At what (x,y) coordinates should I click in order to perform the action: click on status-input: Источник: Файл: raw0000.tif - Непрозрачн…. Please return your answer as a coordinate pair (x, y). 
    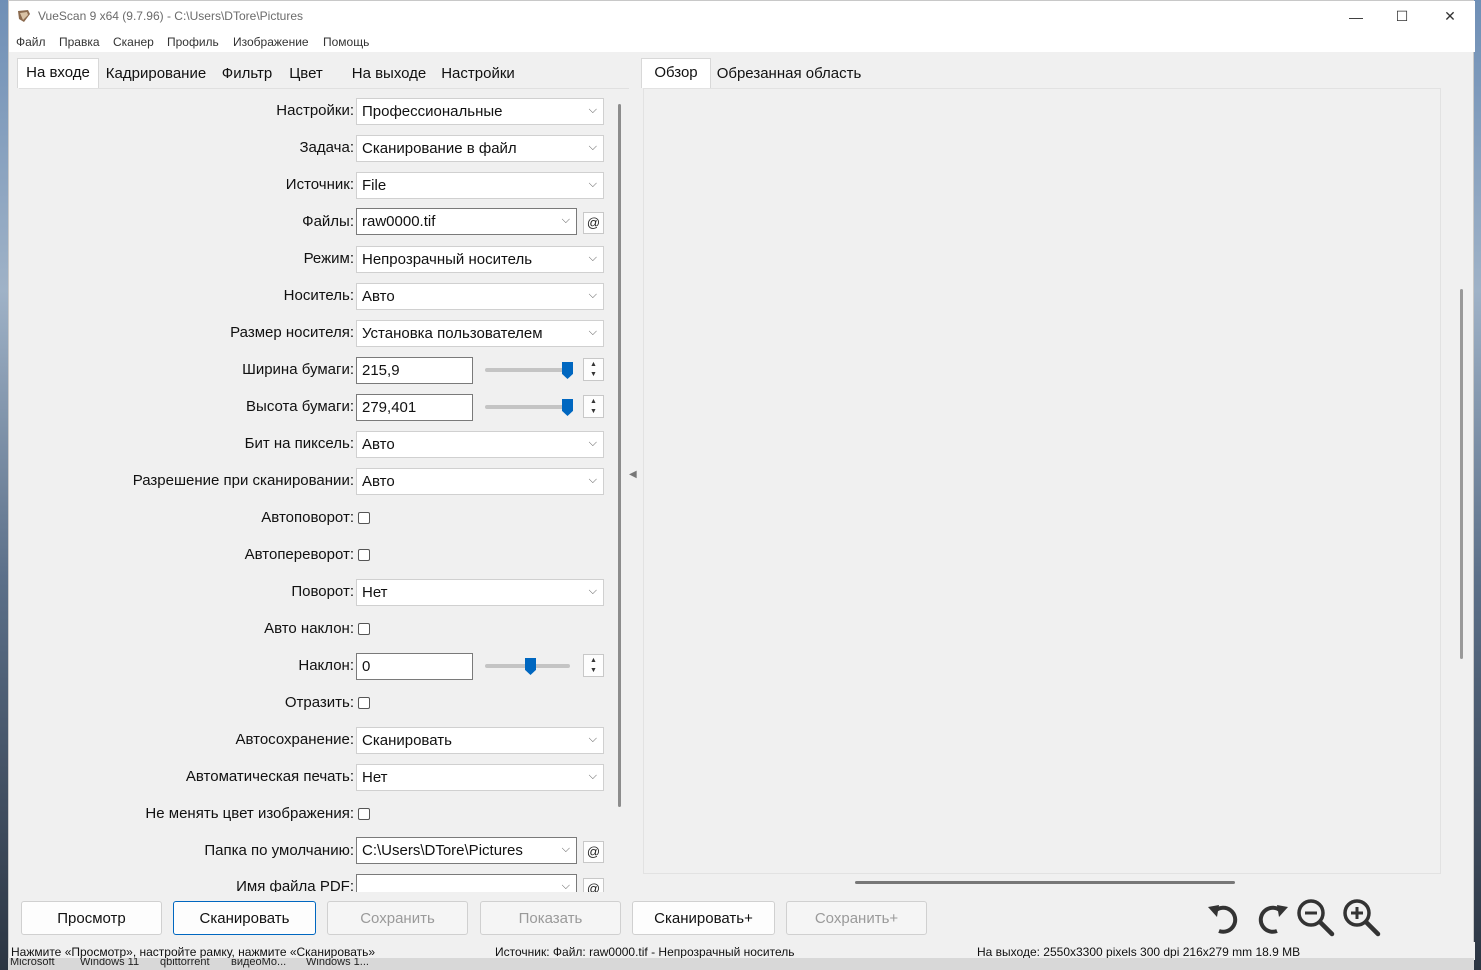
    Looking at the image, I should click on (645, 952).